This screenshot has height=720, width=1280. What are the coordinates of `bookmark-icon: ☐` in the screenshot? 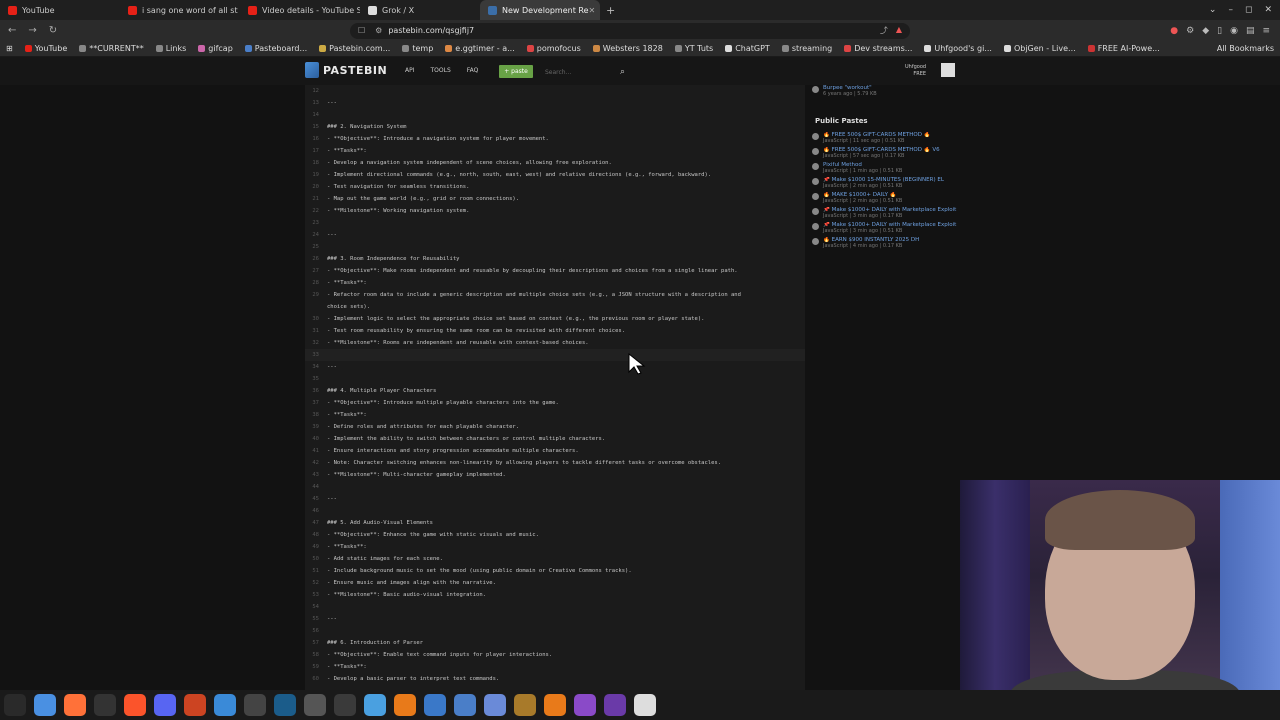 It's located at (361, 30).